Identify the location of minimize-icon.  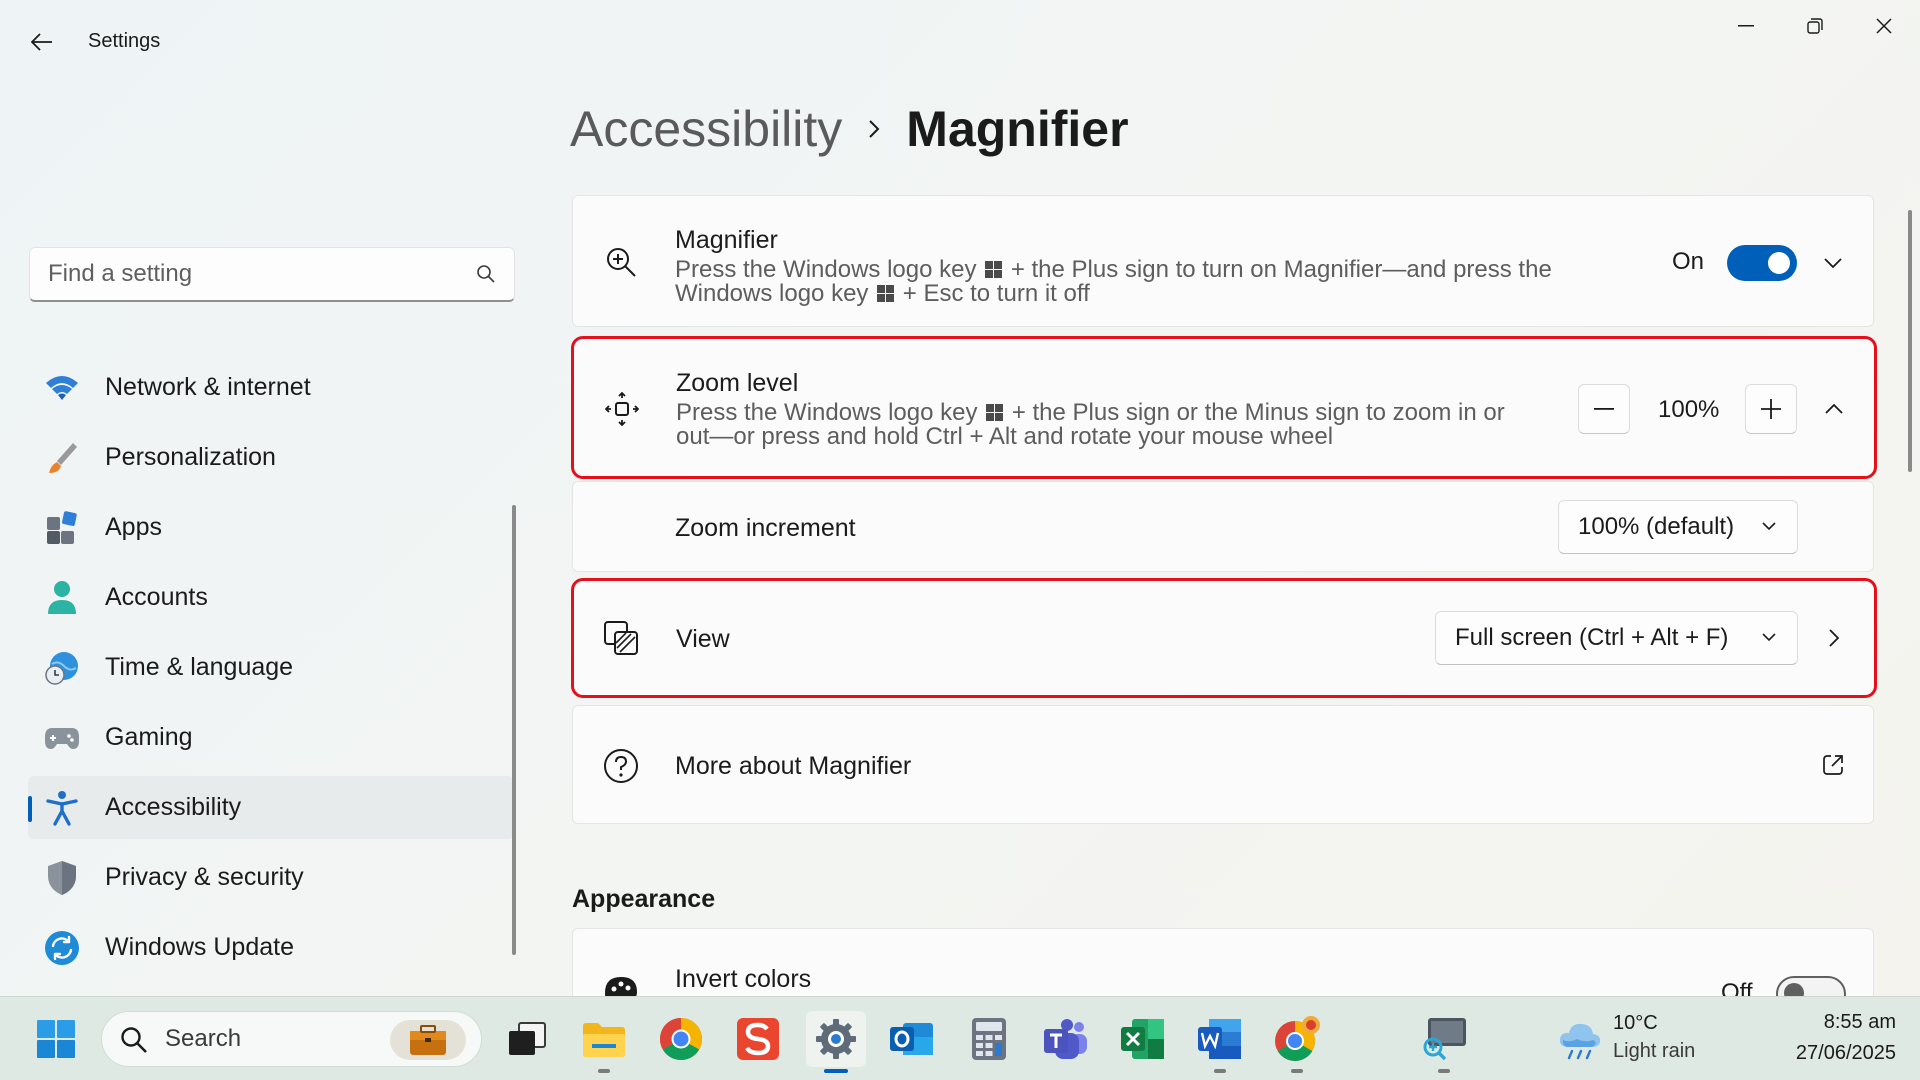
(1746, 26).